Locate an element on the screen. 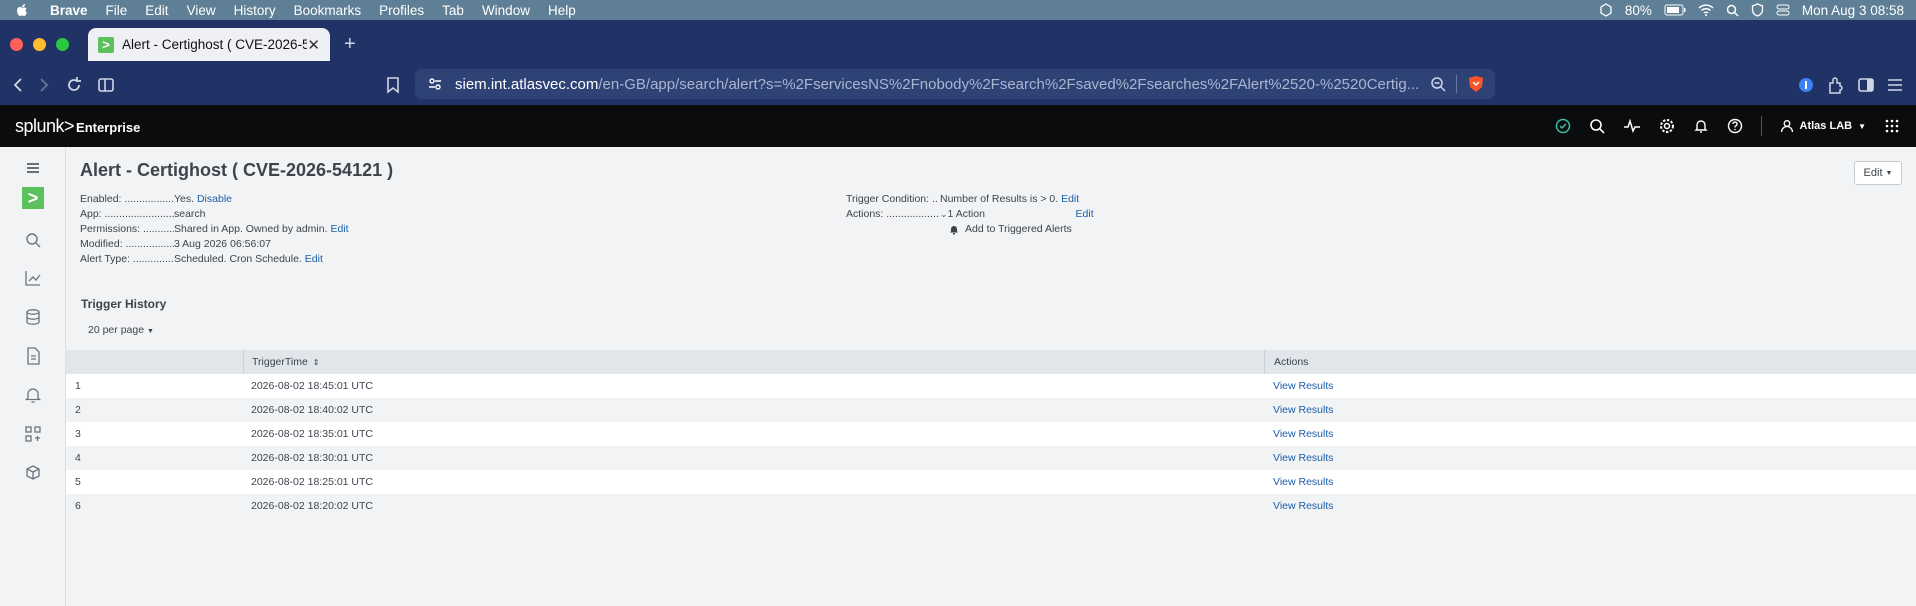 The width and height of the screenshot is (1916, 606). box-icon is located at coordinates (1606, 10).